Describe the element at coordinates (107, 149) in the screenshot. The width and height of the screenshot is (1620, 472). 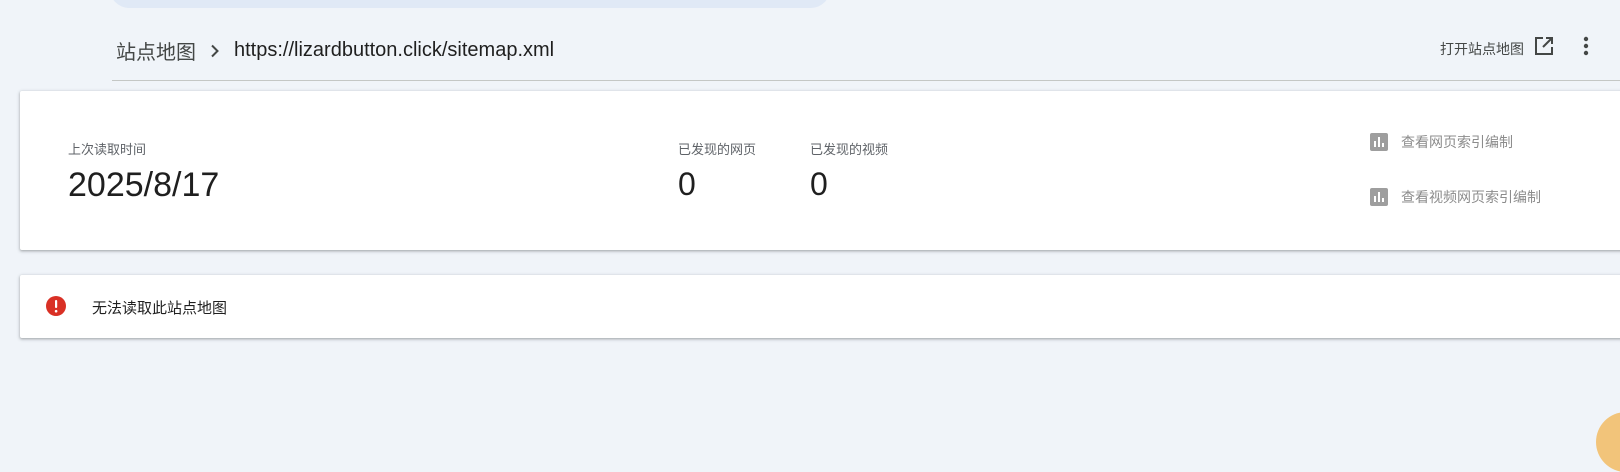
I see `last-read-label: 上次读取时间` at that location.